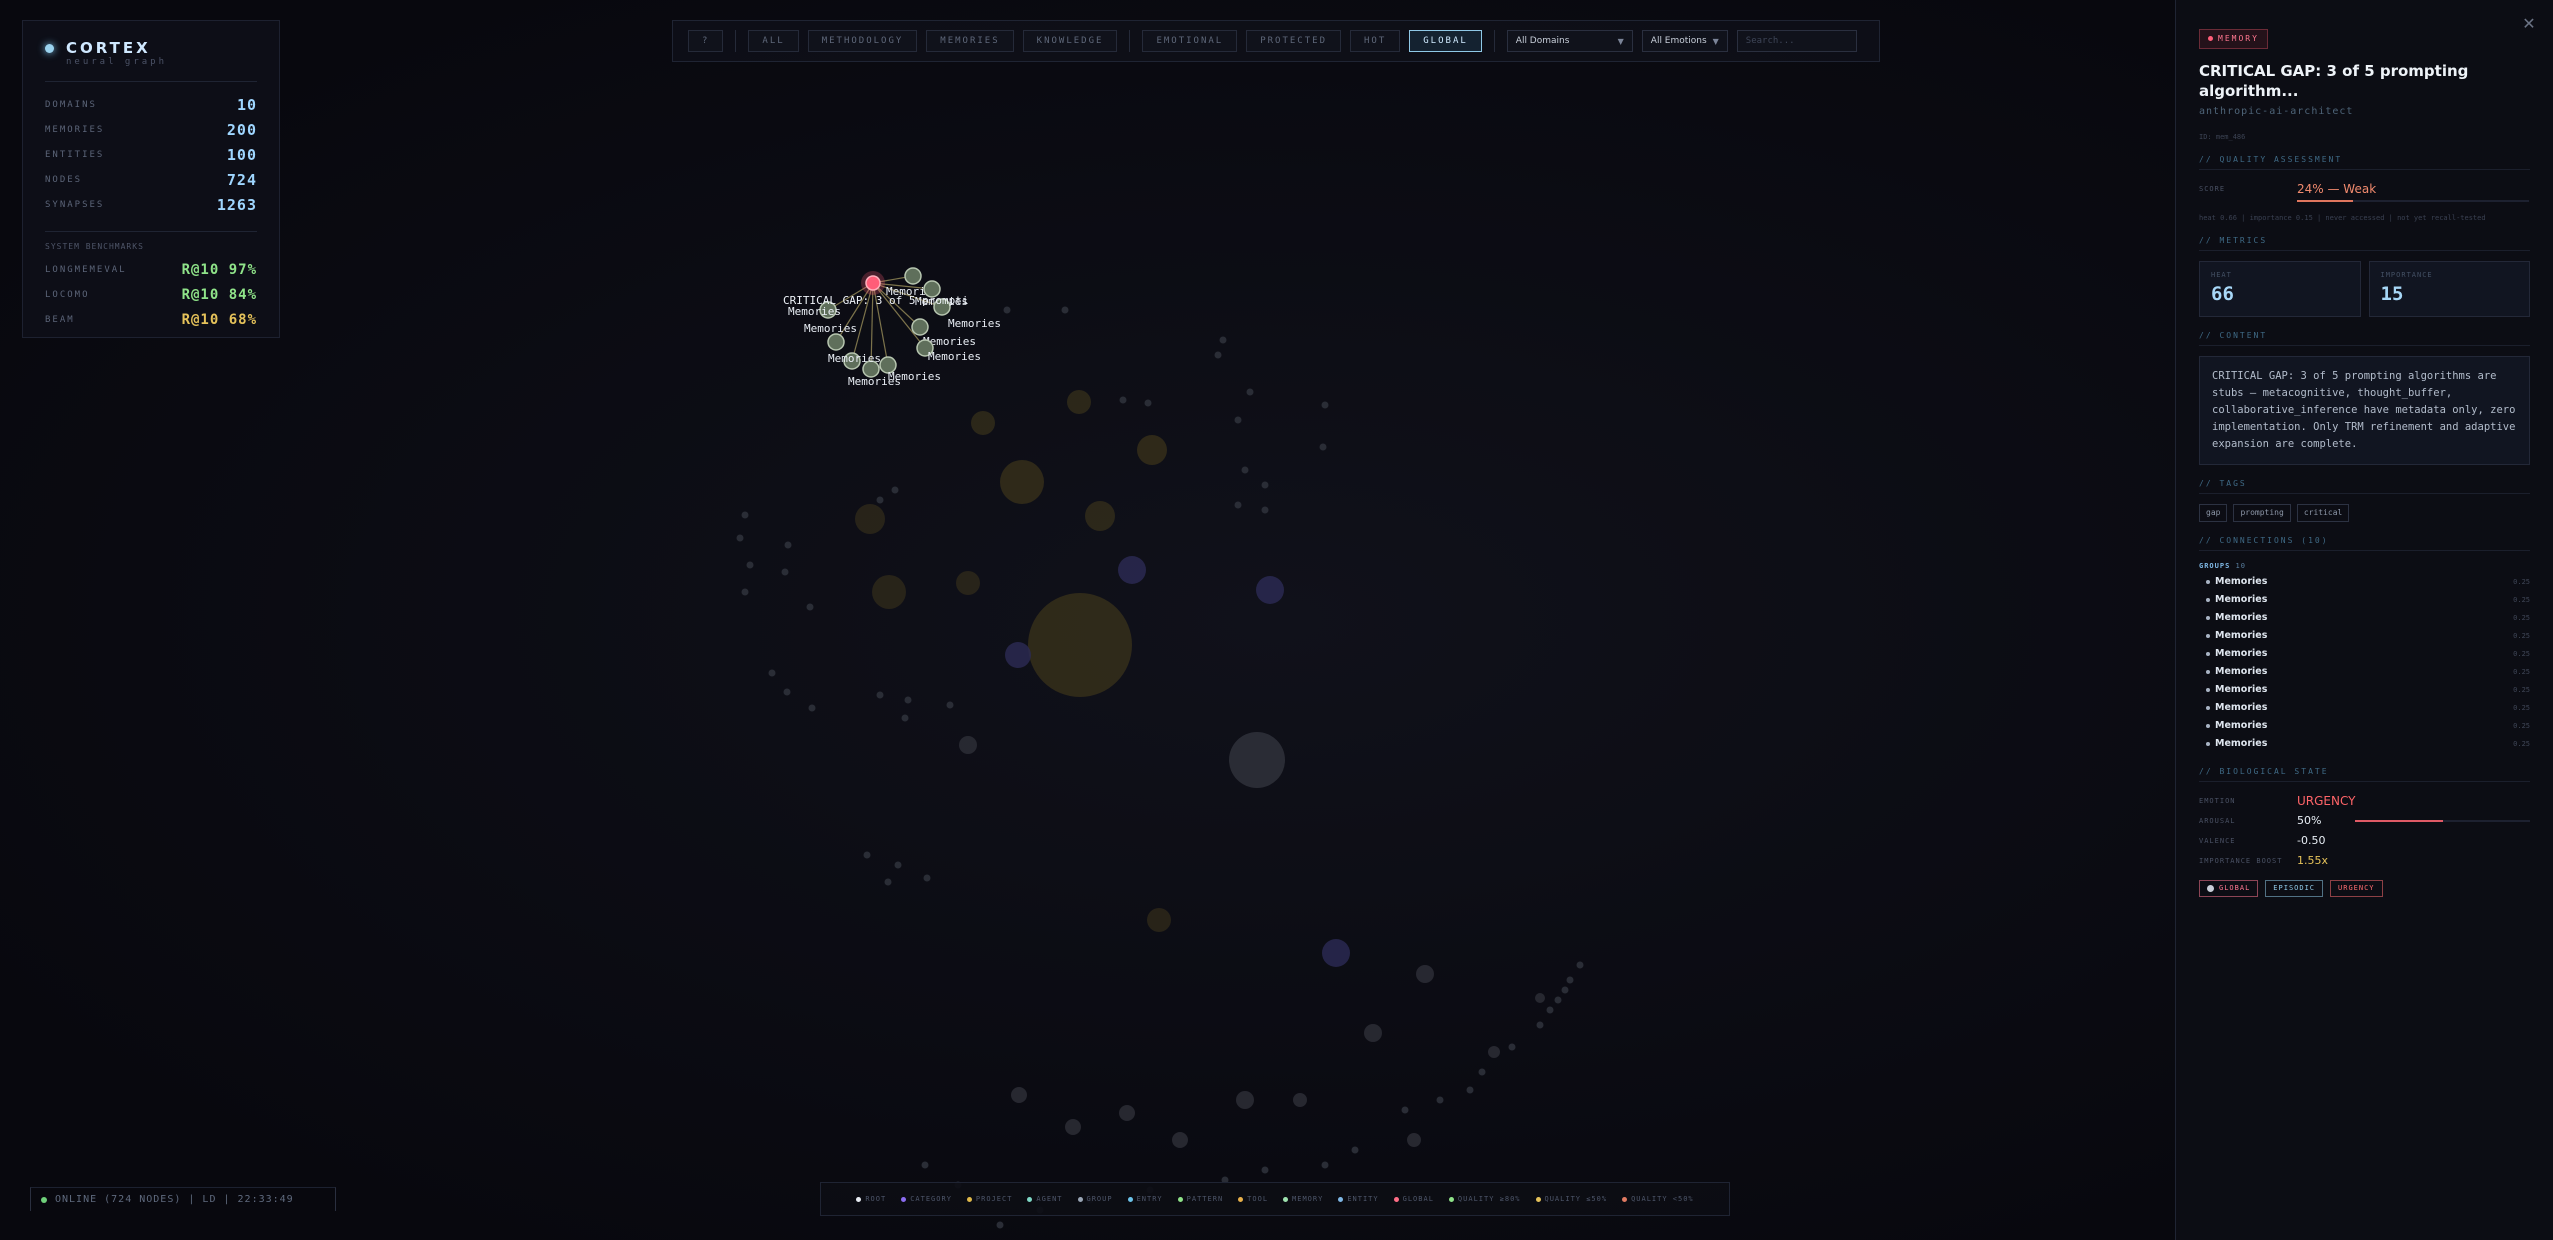 The image size is (2553, 1240). I want to click on focus-node, so click(873, 283).